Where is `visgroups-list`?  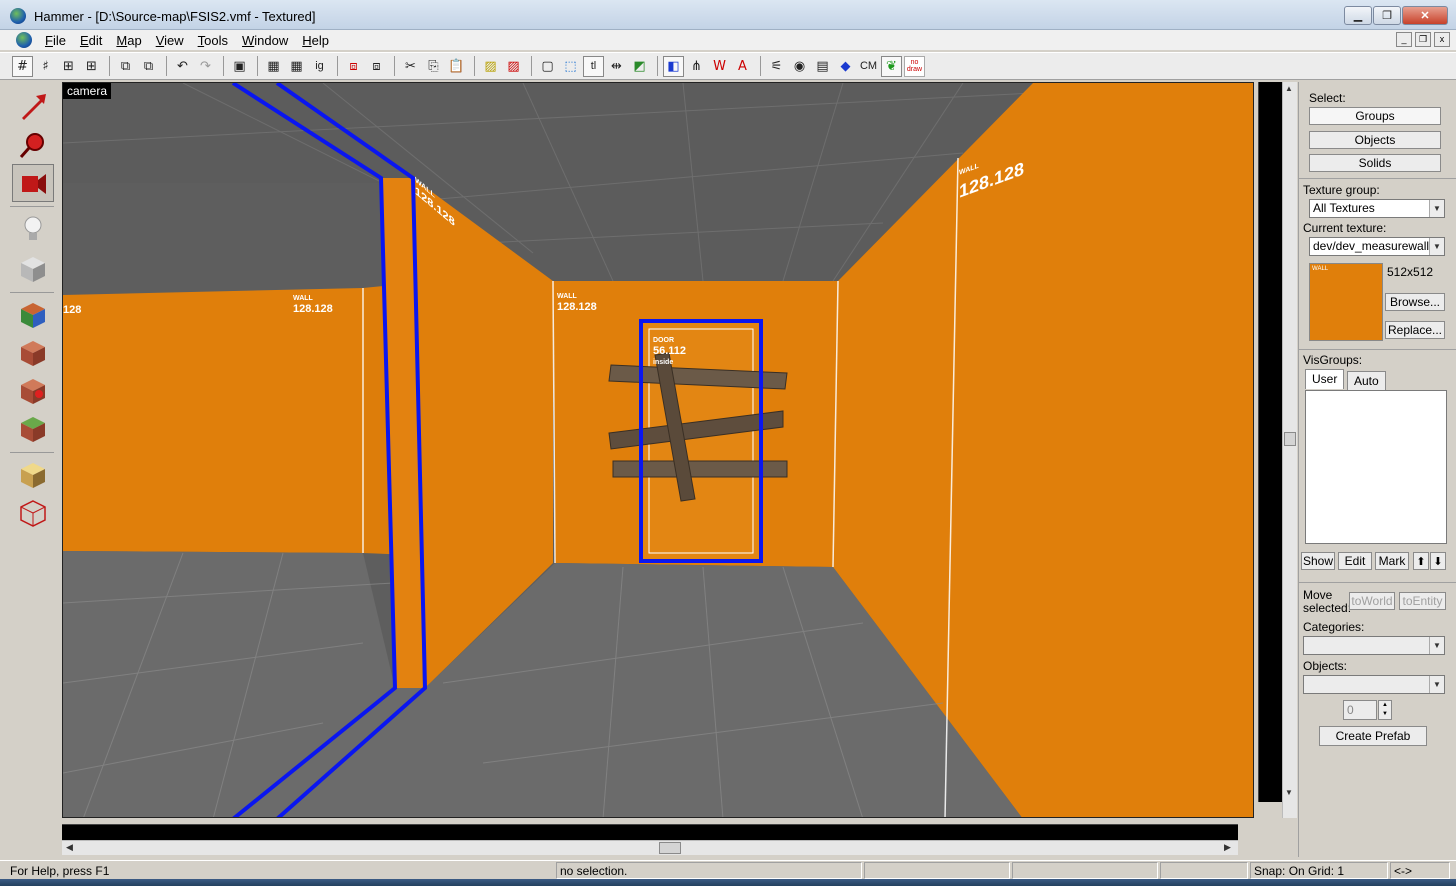
visgroups-list is located at coordinates (1376, 467).